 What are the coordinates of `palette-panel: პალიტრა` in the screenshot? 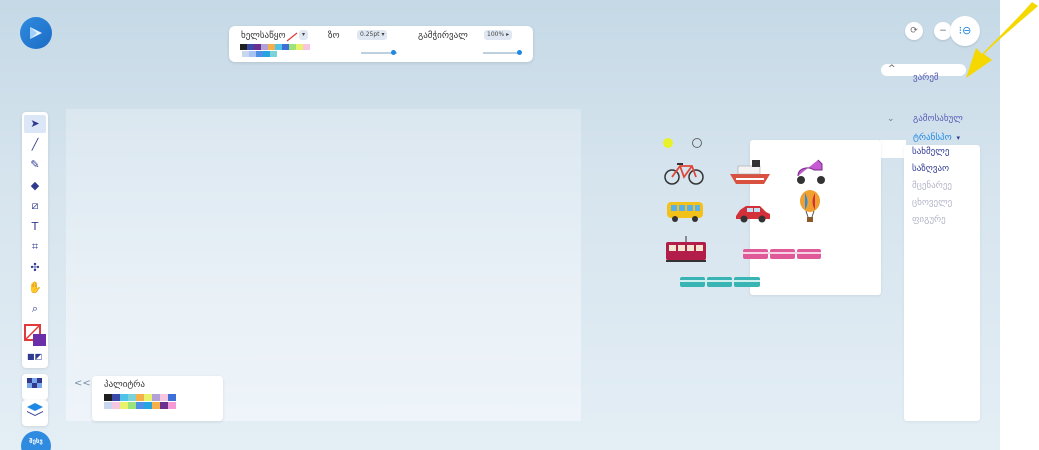 It's located at (157, 398).